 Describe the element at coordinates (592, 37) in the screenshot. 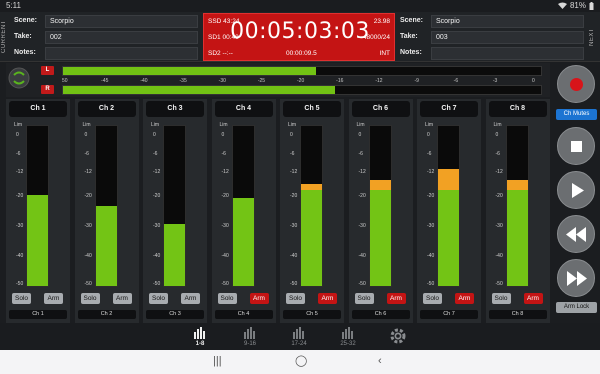

I see `next-side-label: NEXT` at that location.